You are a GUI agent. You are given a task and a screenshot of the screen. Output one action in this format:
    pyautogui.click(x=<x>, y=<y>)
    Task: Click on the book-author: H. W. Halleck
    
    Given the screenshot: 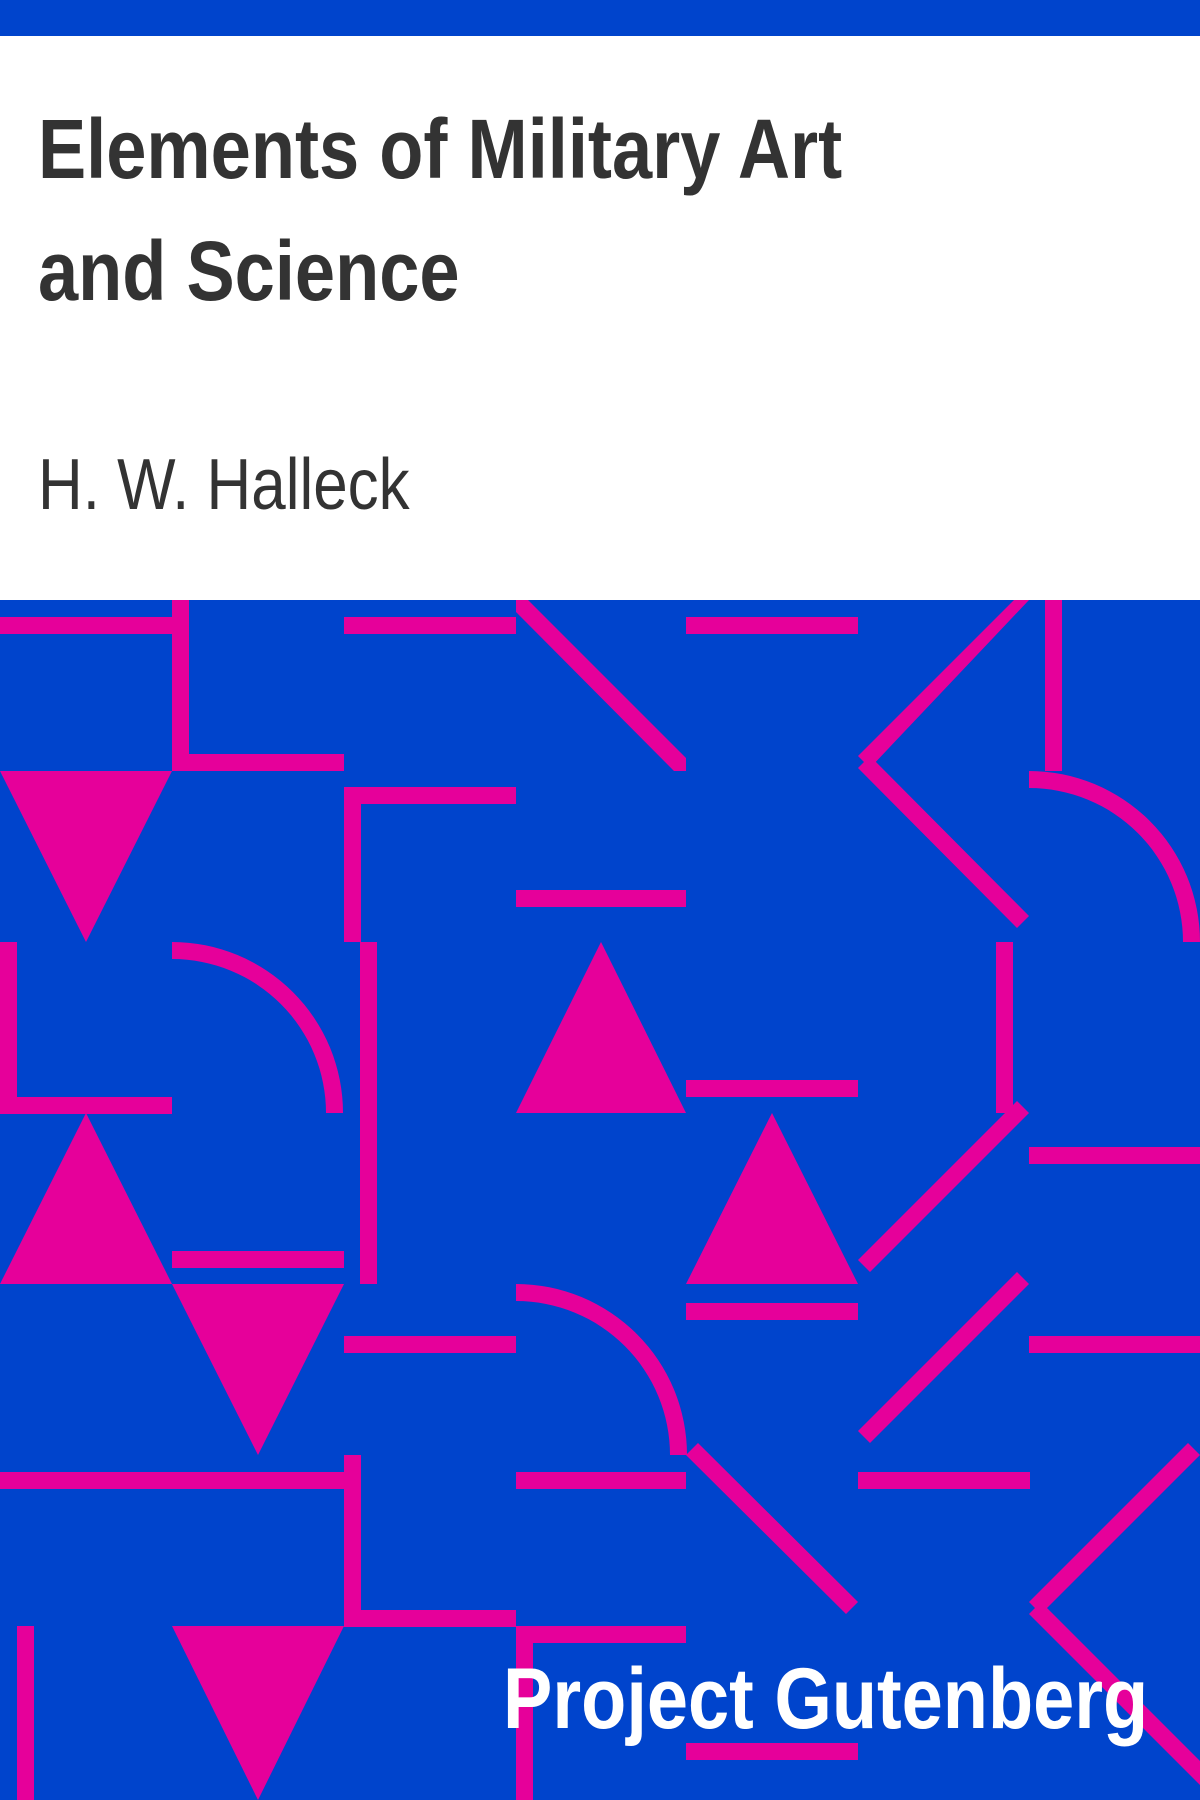 What is the action you would take?
    pyautogui.click(x=224, y=485)
    